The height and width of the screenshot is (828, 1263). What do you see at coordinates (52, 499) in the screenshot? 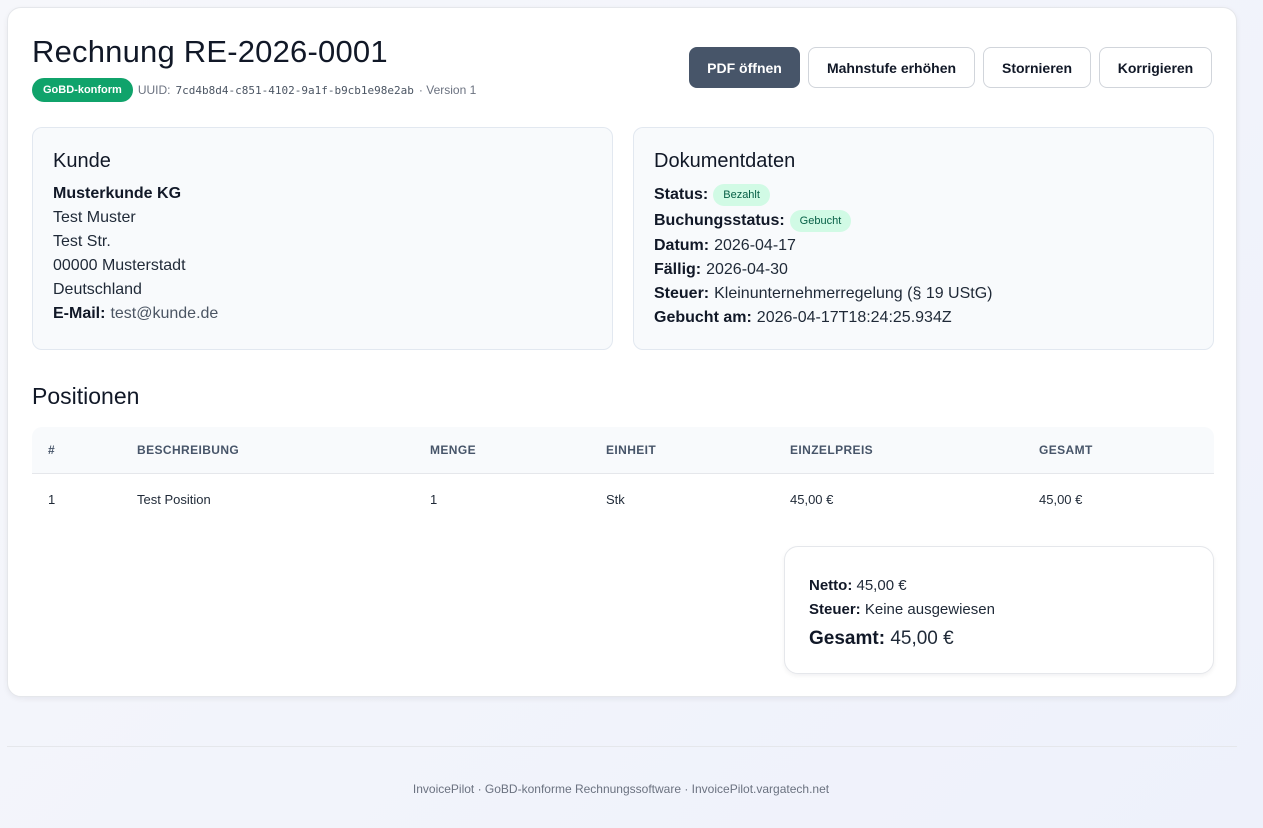
I see `cell-index: 1` at bounding box center [52, 499].